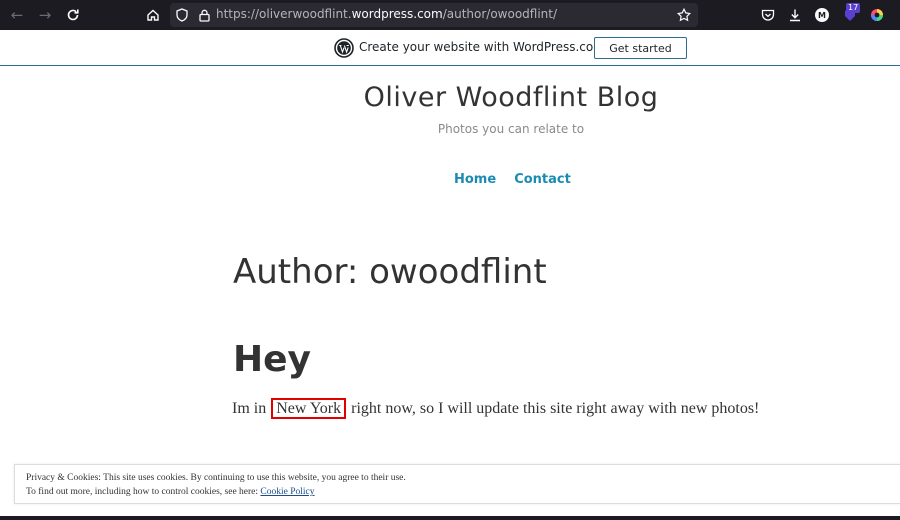  Describe the element at coordinates (512, 179) in the screenshot. I see `site-navigation: Home Contact` at that location.